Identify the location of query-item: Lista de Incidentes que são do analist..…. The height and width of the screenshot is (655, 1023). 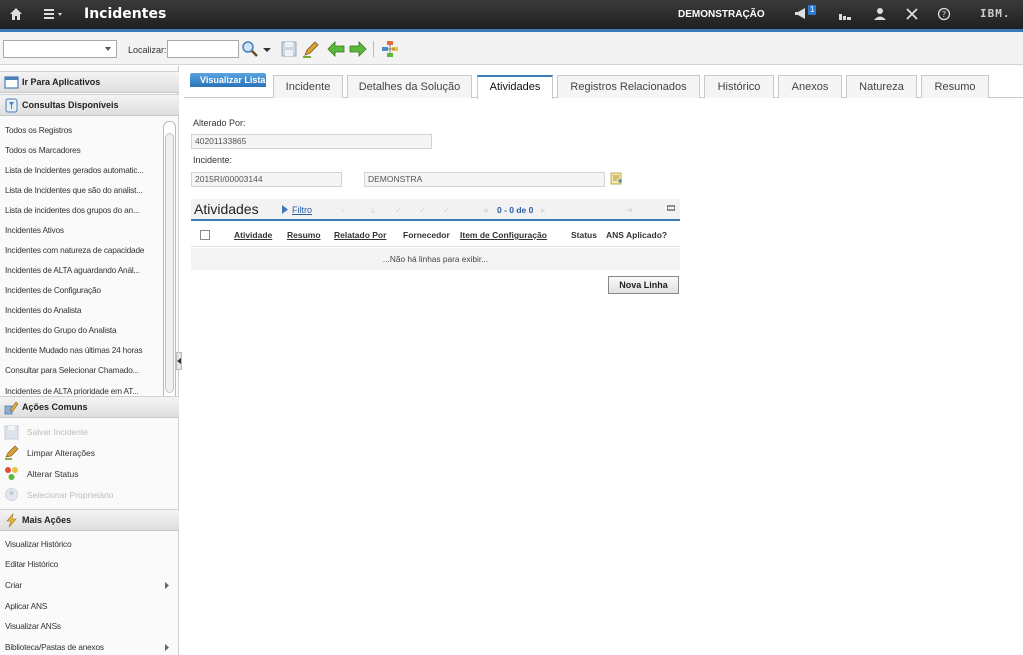
(83, 190).